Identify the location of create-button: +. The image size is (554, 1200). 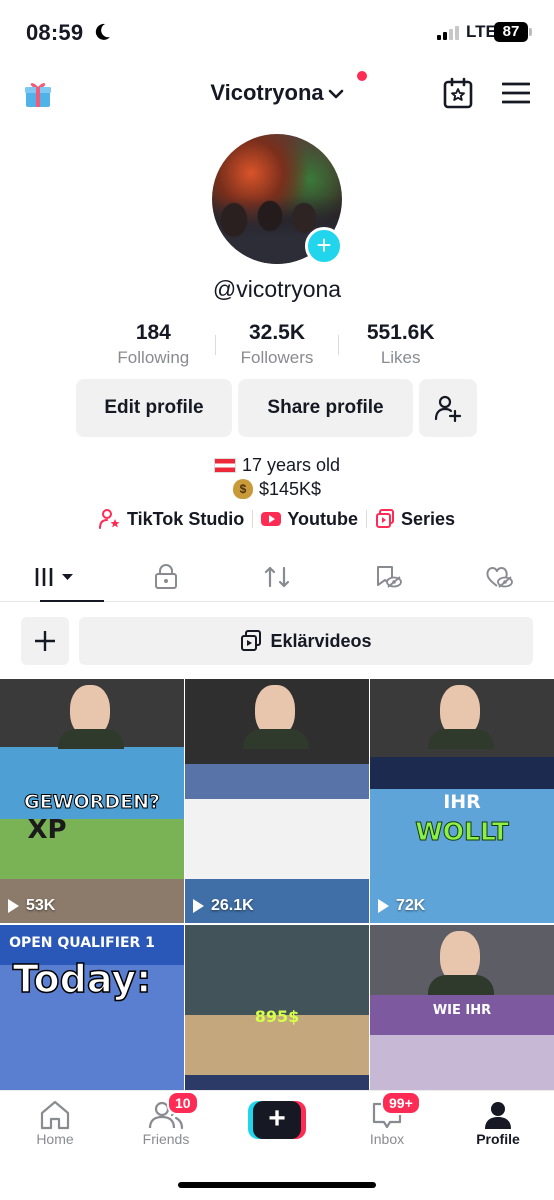
(277, 1120).